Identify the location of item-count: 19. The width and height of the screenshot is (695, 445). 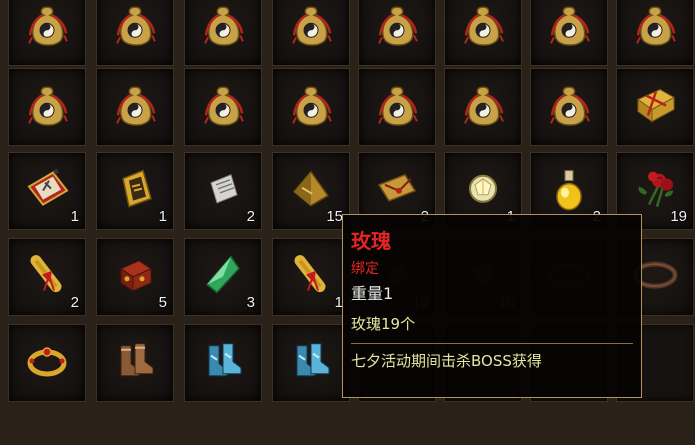
(678, 216).